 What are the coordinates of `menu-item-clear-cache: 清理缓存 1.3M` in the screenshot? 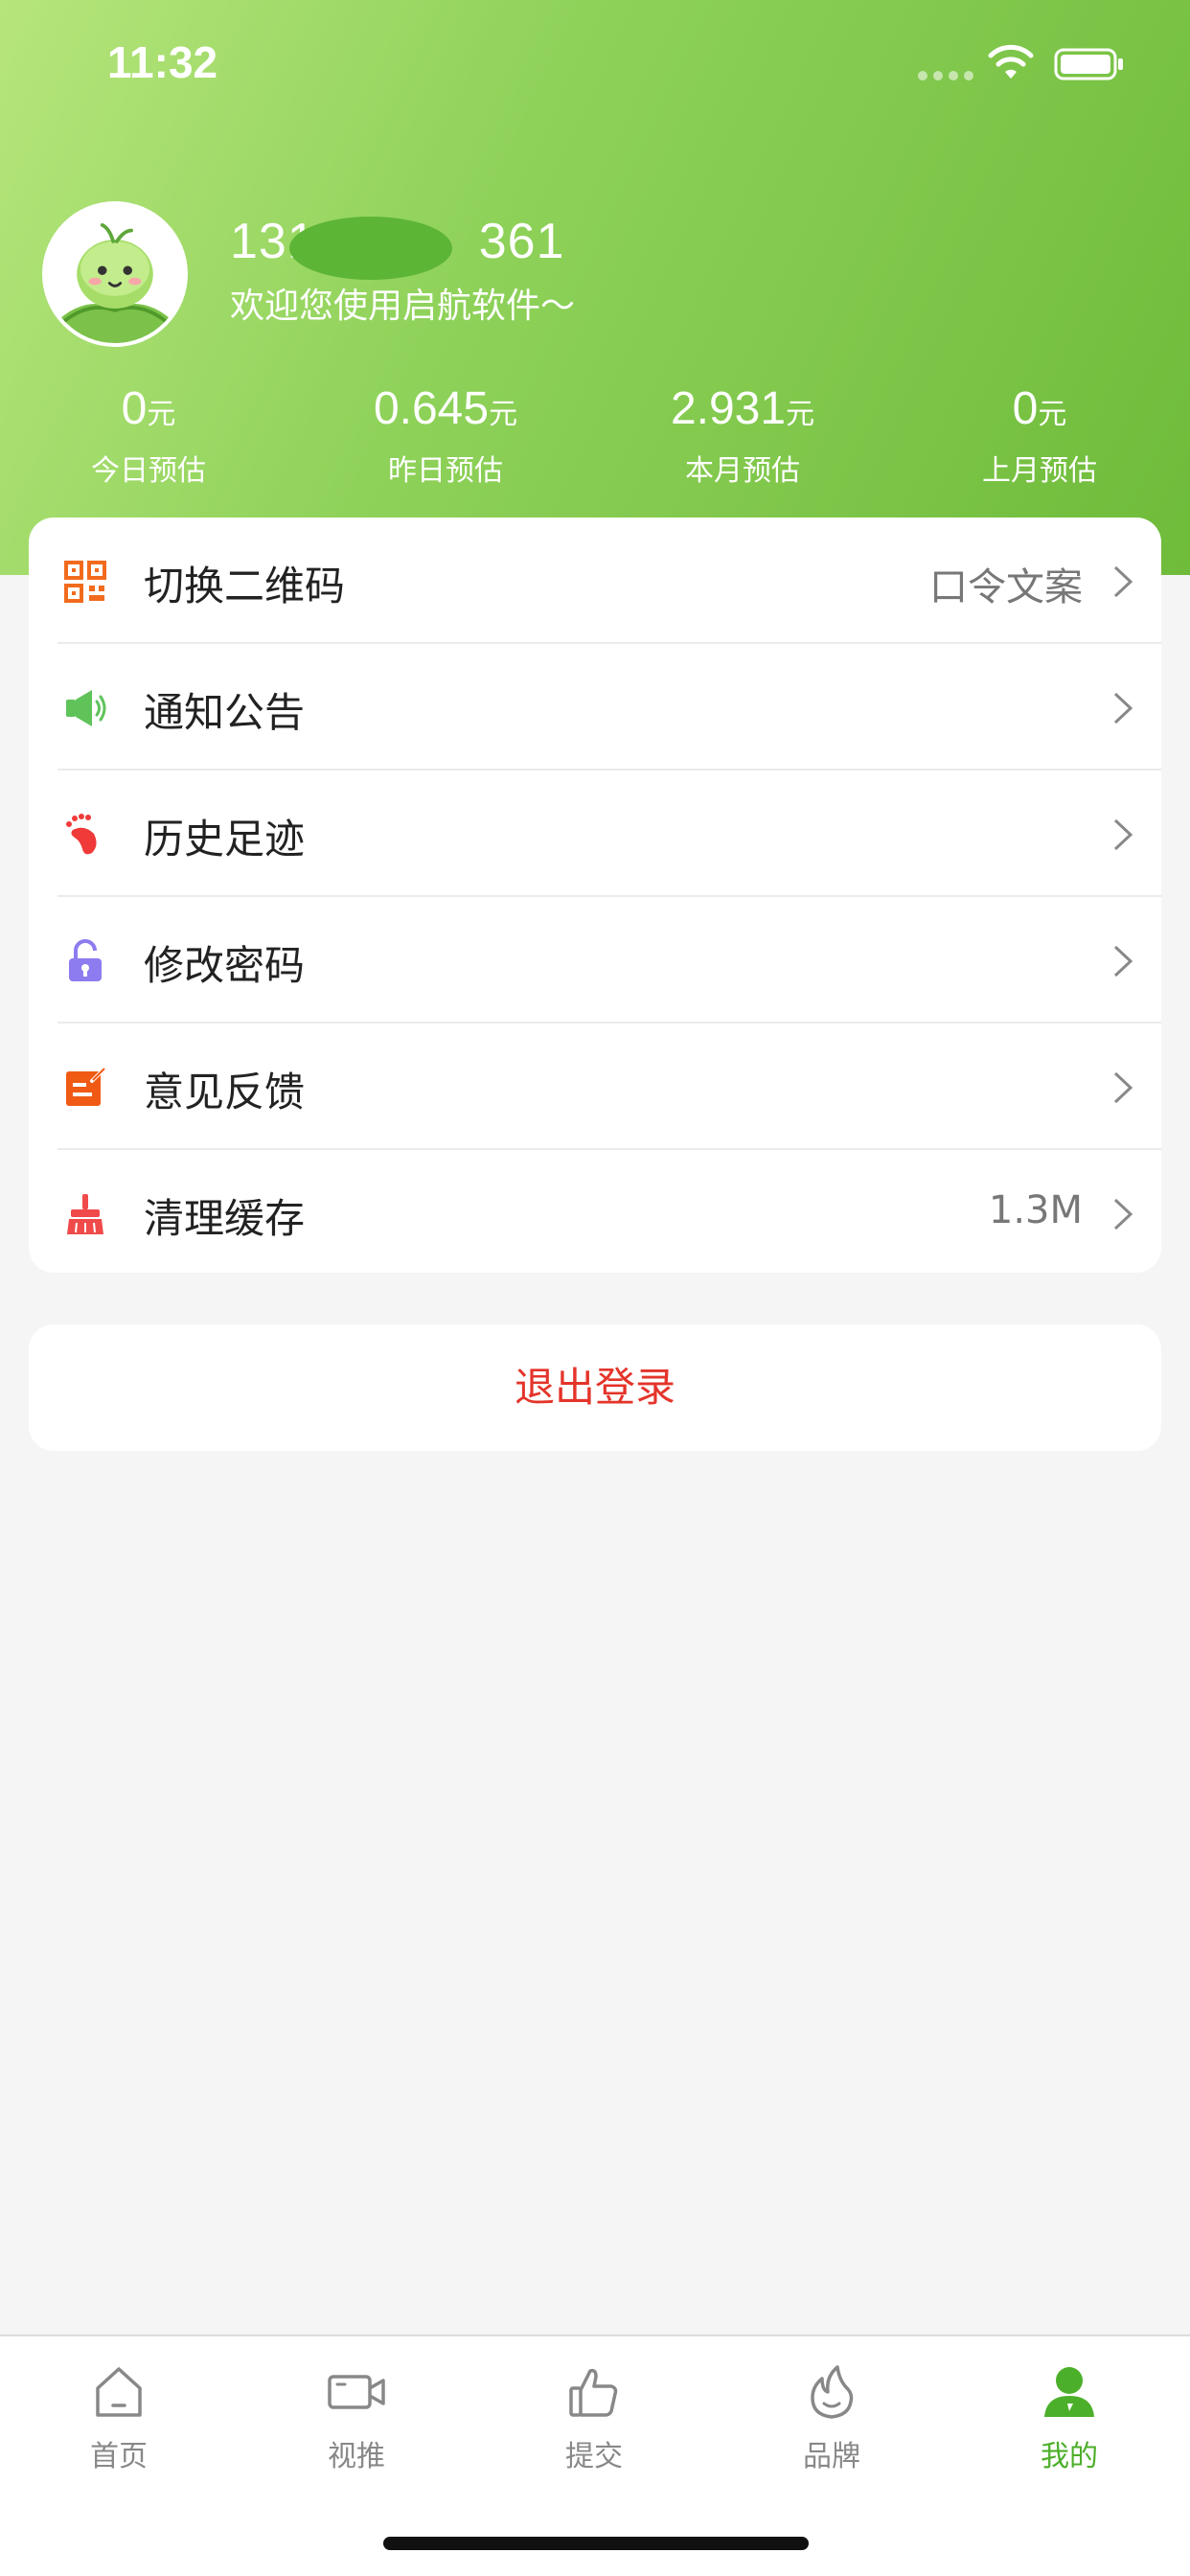 It's located at (595, 1211).